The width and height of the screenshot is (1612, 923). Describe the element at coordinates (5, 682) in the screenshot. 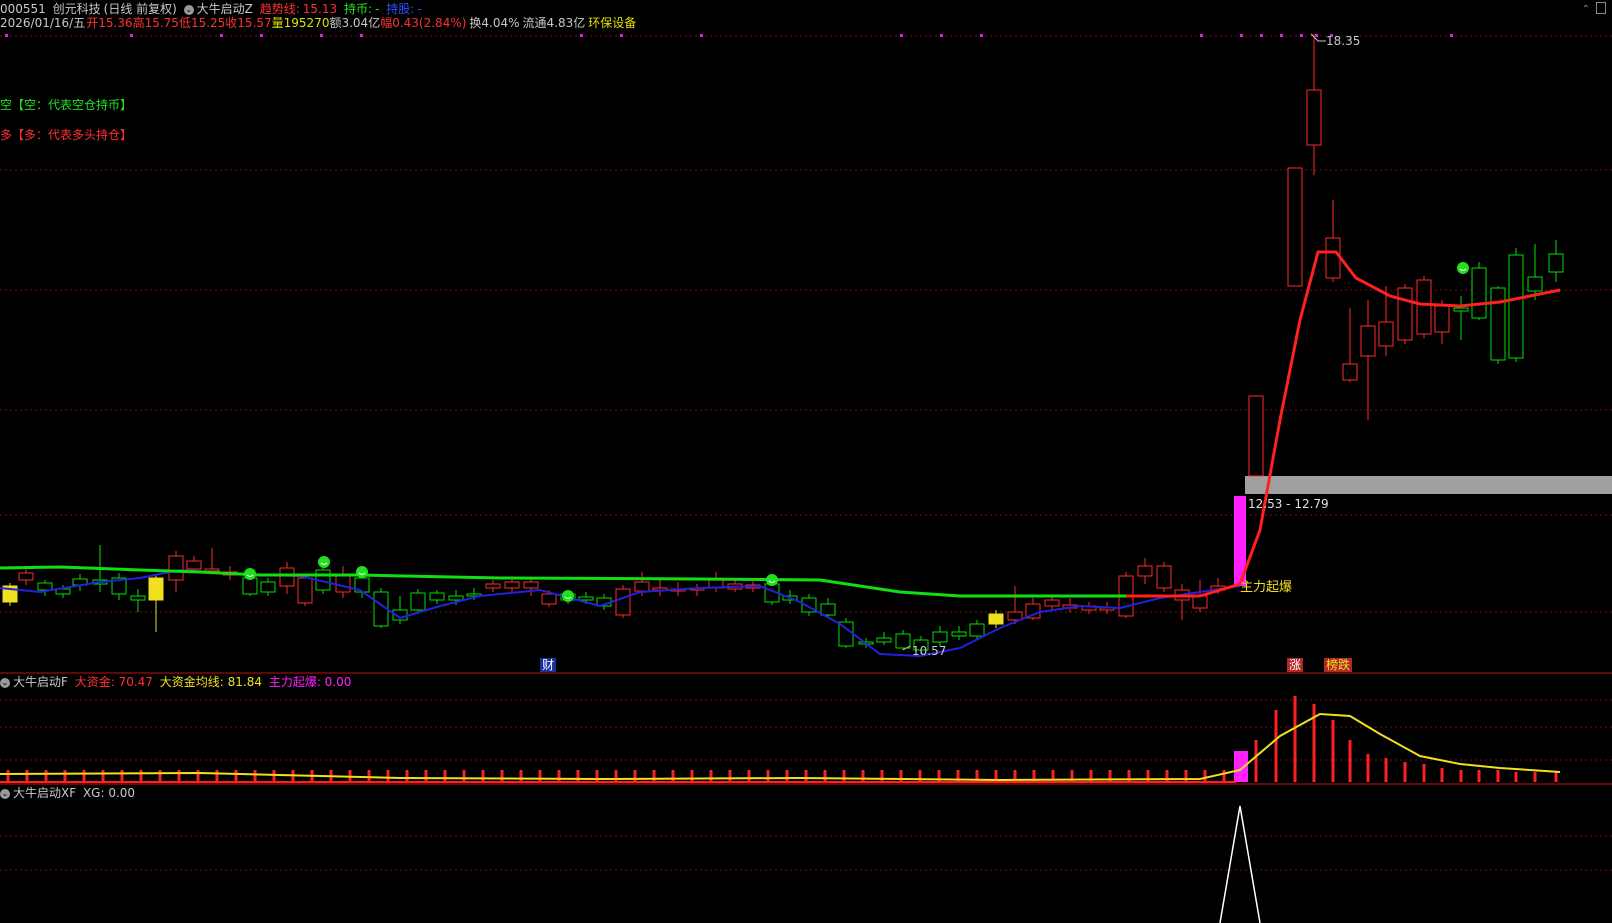

I see `panel2-menu-icon: ⌄` at that location.